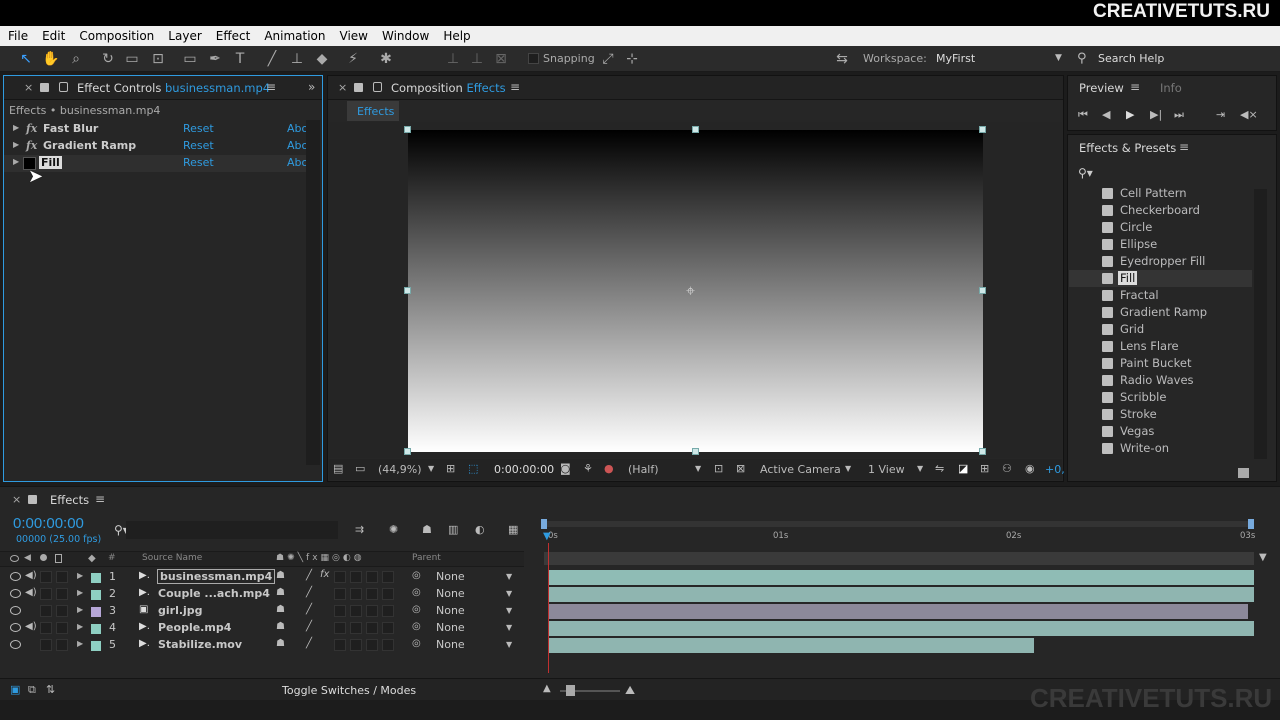 This screenshot has width=1280, height=720. Describe the element at coordinates (194, 627) in the screenshot. I see `layer-source-name: People.mp4` at that location.